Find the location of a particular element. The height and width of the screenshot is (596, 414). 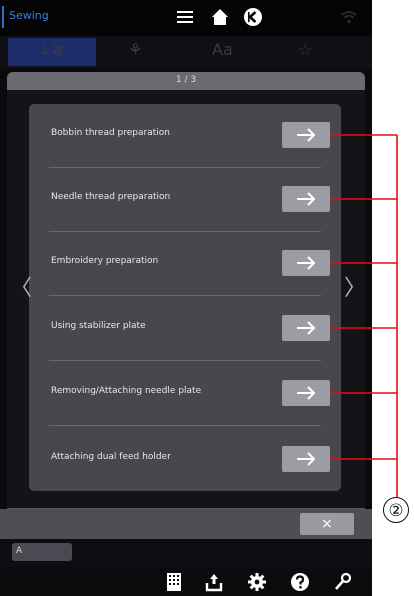

callout-leader-lines is located at coordinates (364, 315).